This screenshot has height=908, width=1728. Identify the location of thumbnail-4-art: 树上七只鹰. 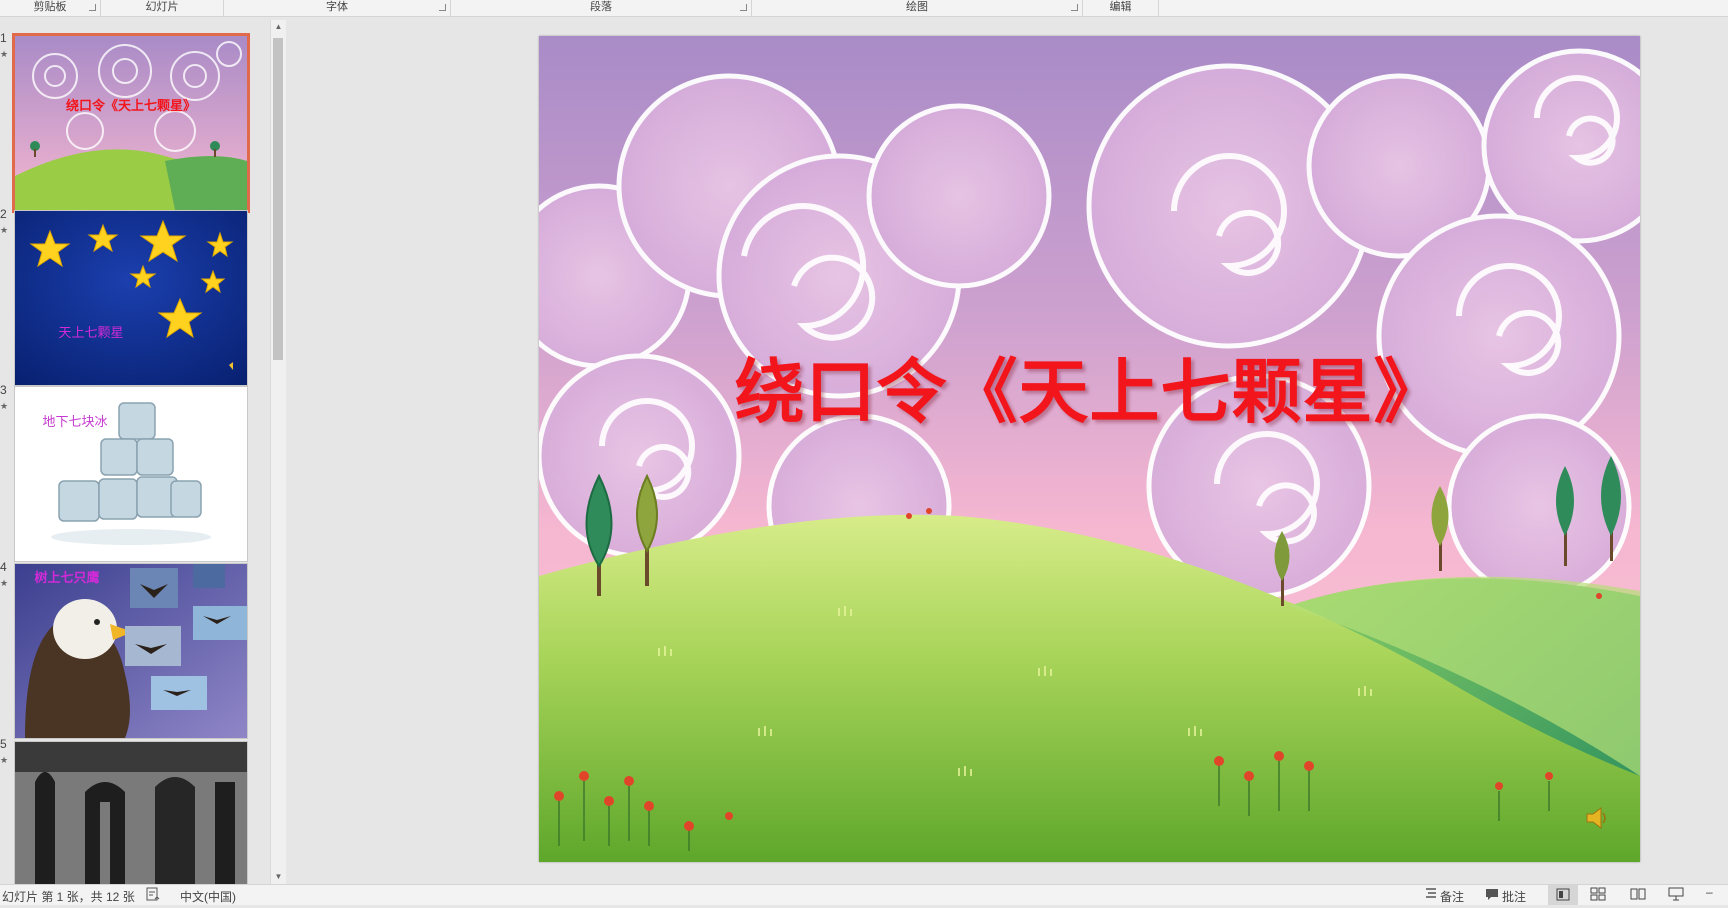
(131, 651).